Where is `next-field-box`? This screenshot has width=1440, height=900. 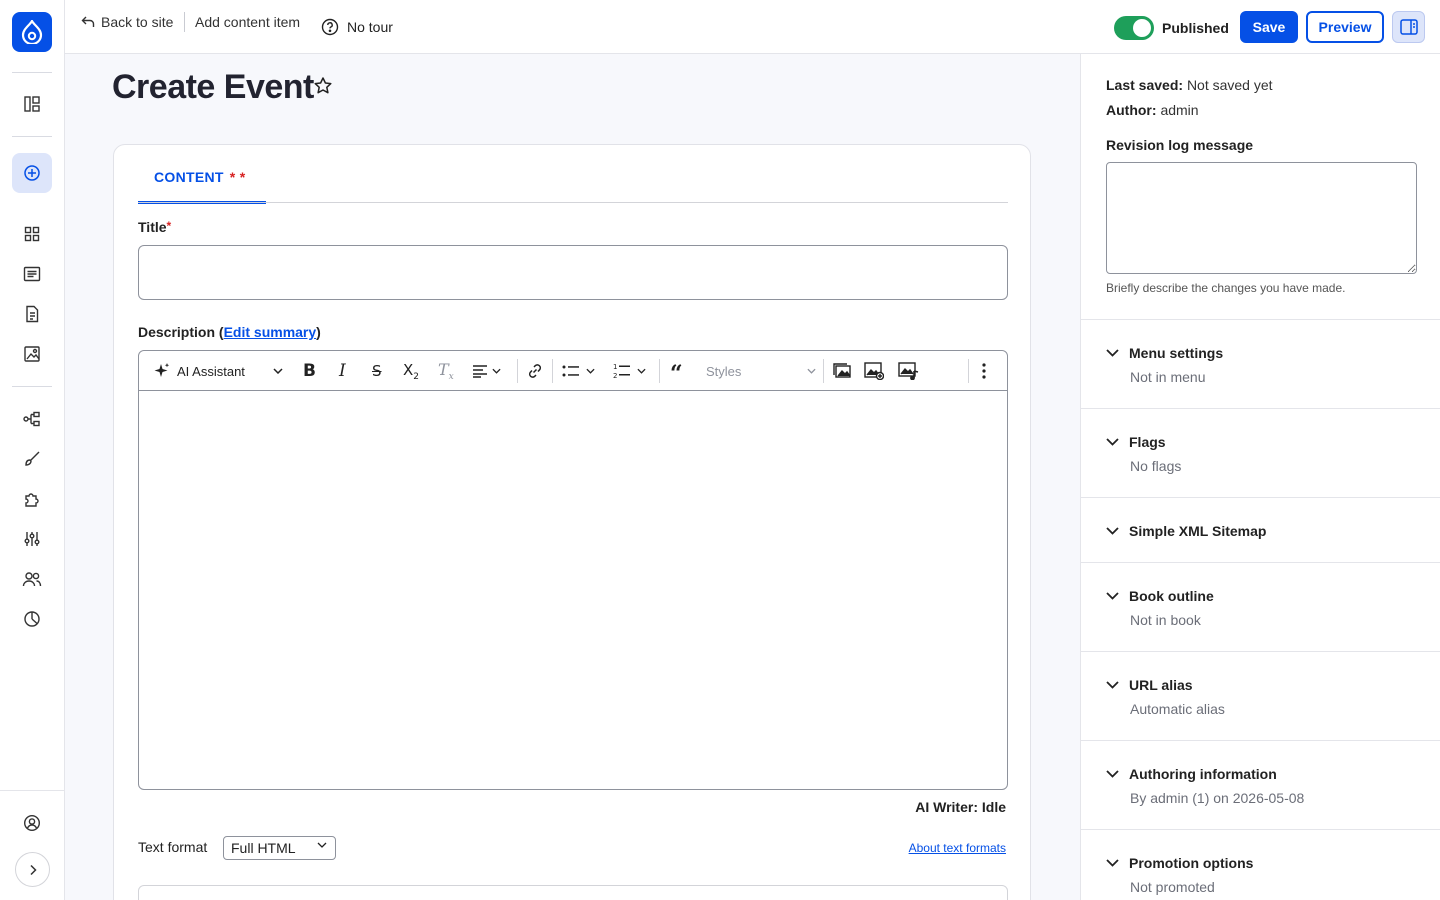
next-field-box is located at coordinates (573, 892).